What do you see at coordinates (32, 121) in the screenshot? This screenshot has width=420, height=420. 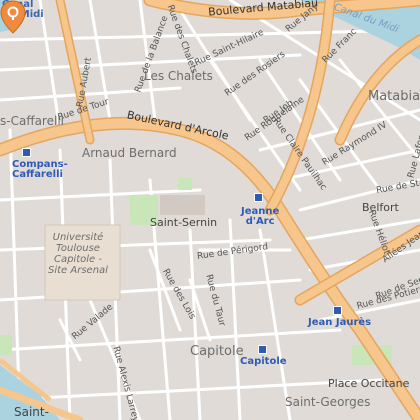 I see `label-compans-caffarelli-district: s-Caffarelli` at bounding box center [32, 121].